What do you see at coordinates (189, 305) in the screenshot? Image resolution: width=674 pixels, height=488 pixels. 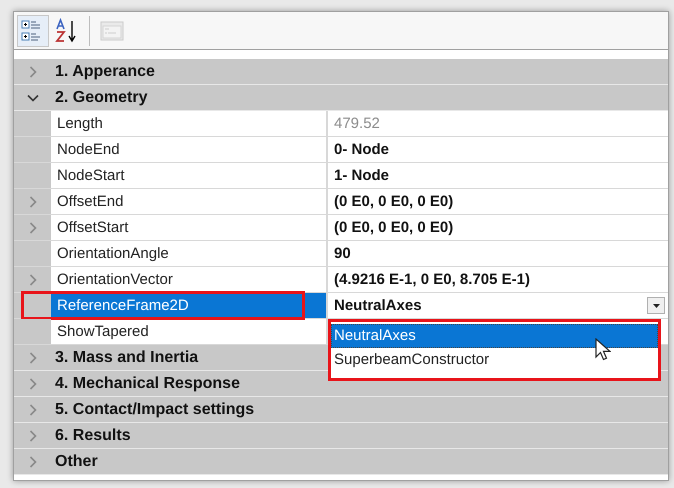 I see `property-name: ReferenceFrame2D` at bounding box center [189, 305].